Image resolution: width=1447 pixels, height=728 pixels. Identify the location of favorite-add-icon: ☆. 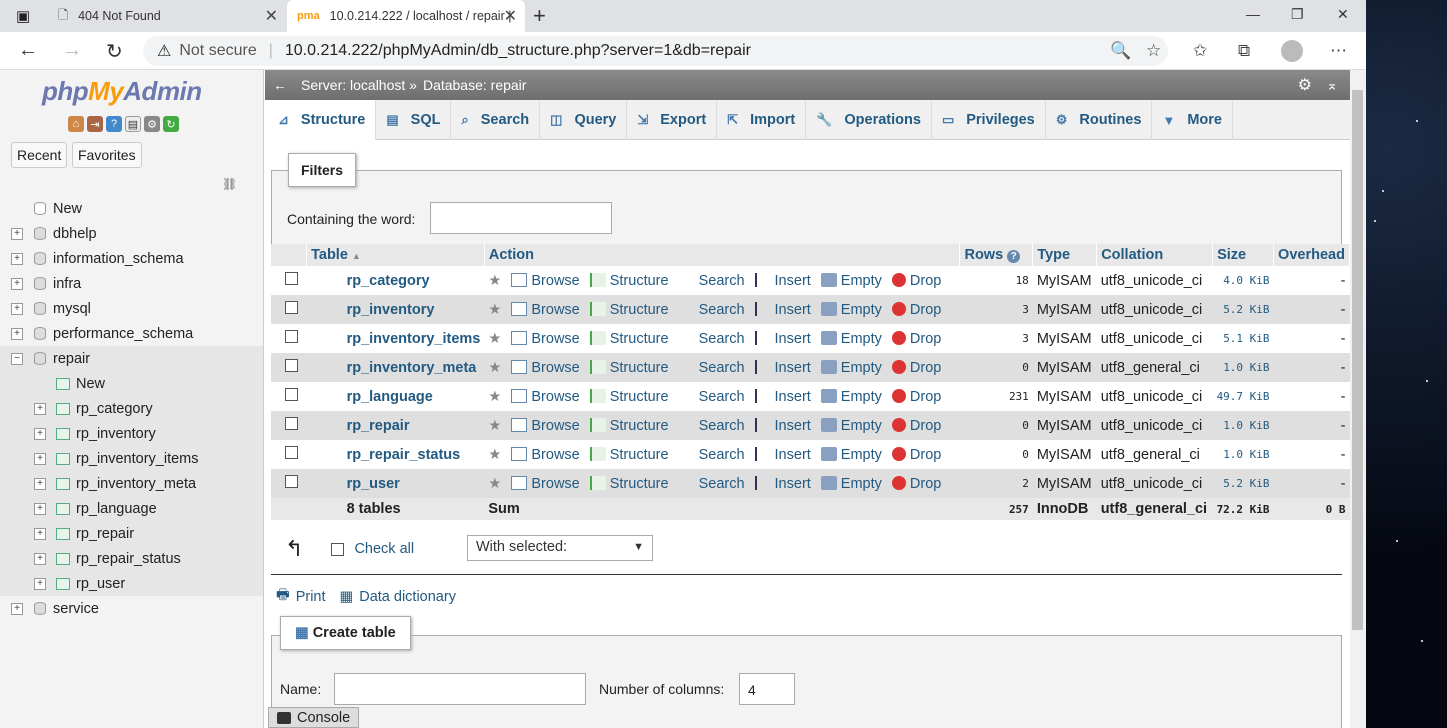
(1153, 51).